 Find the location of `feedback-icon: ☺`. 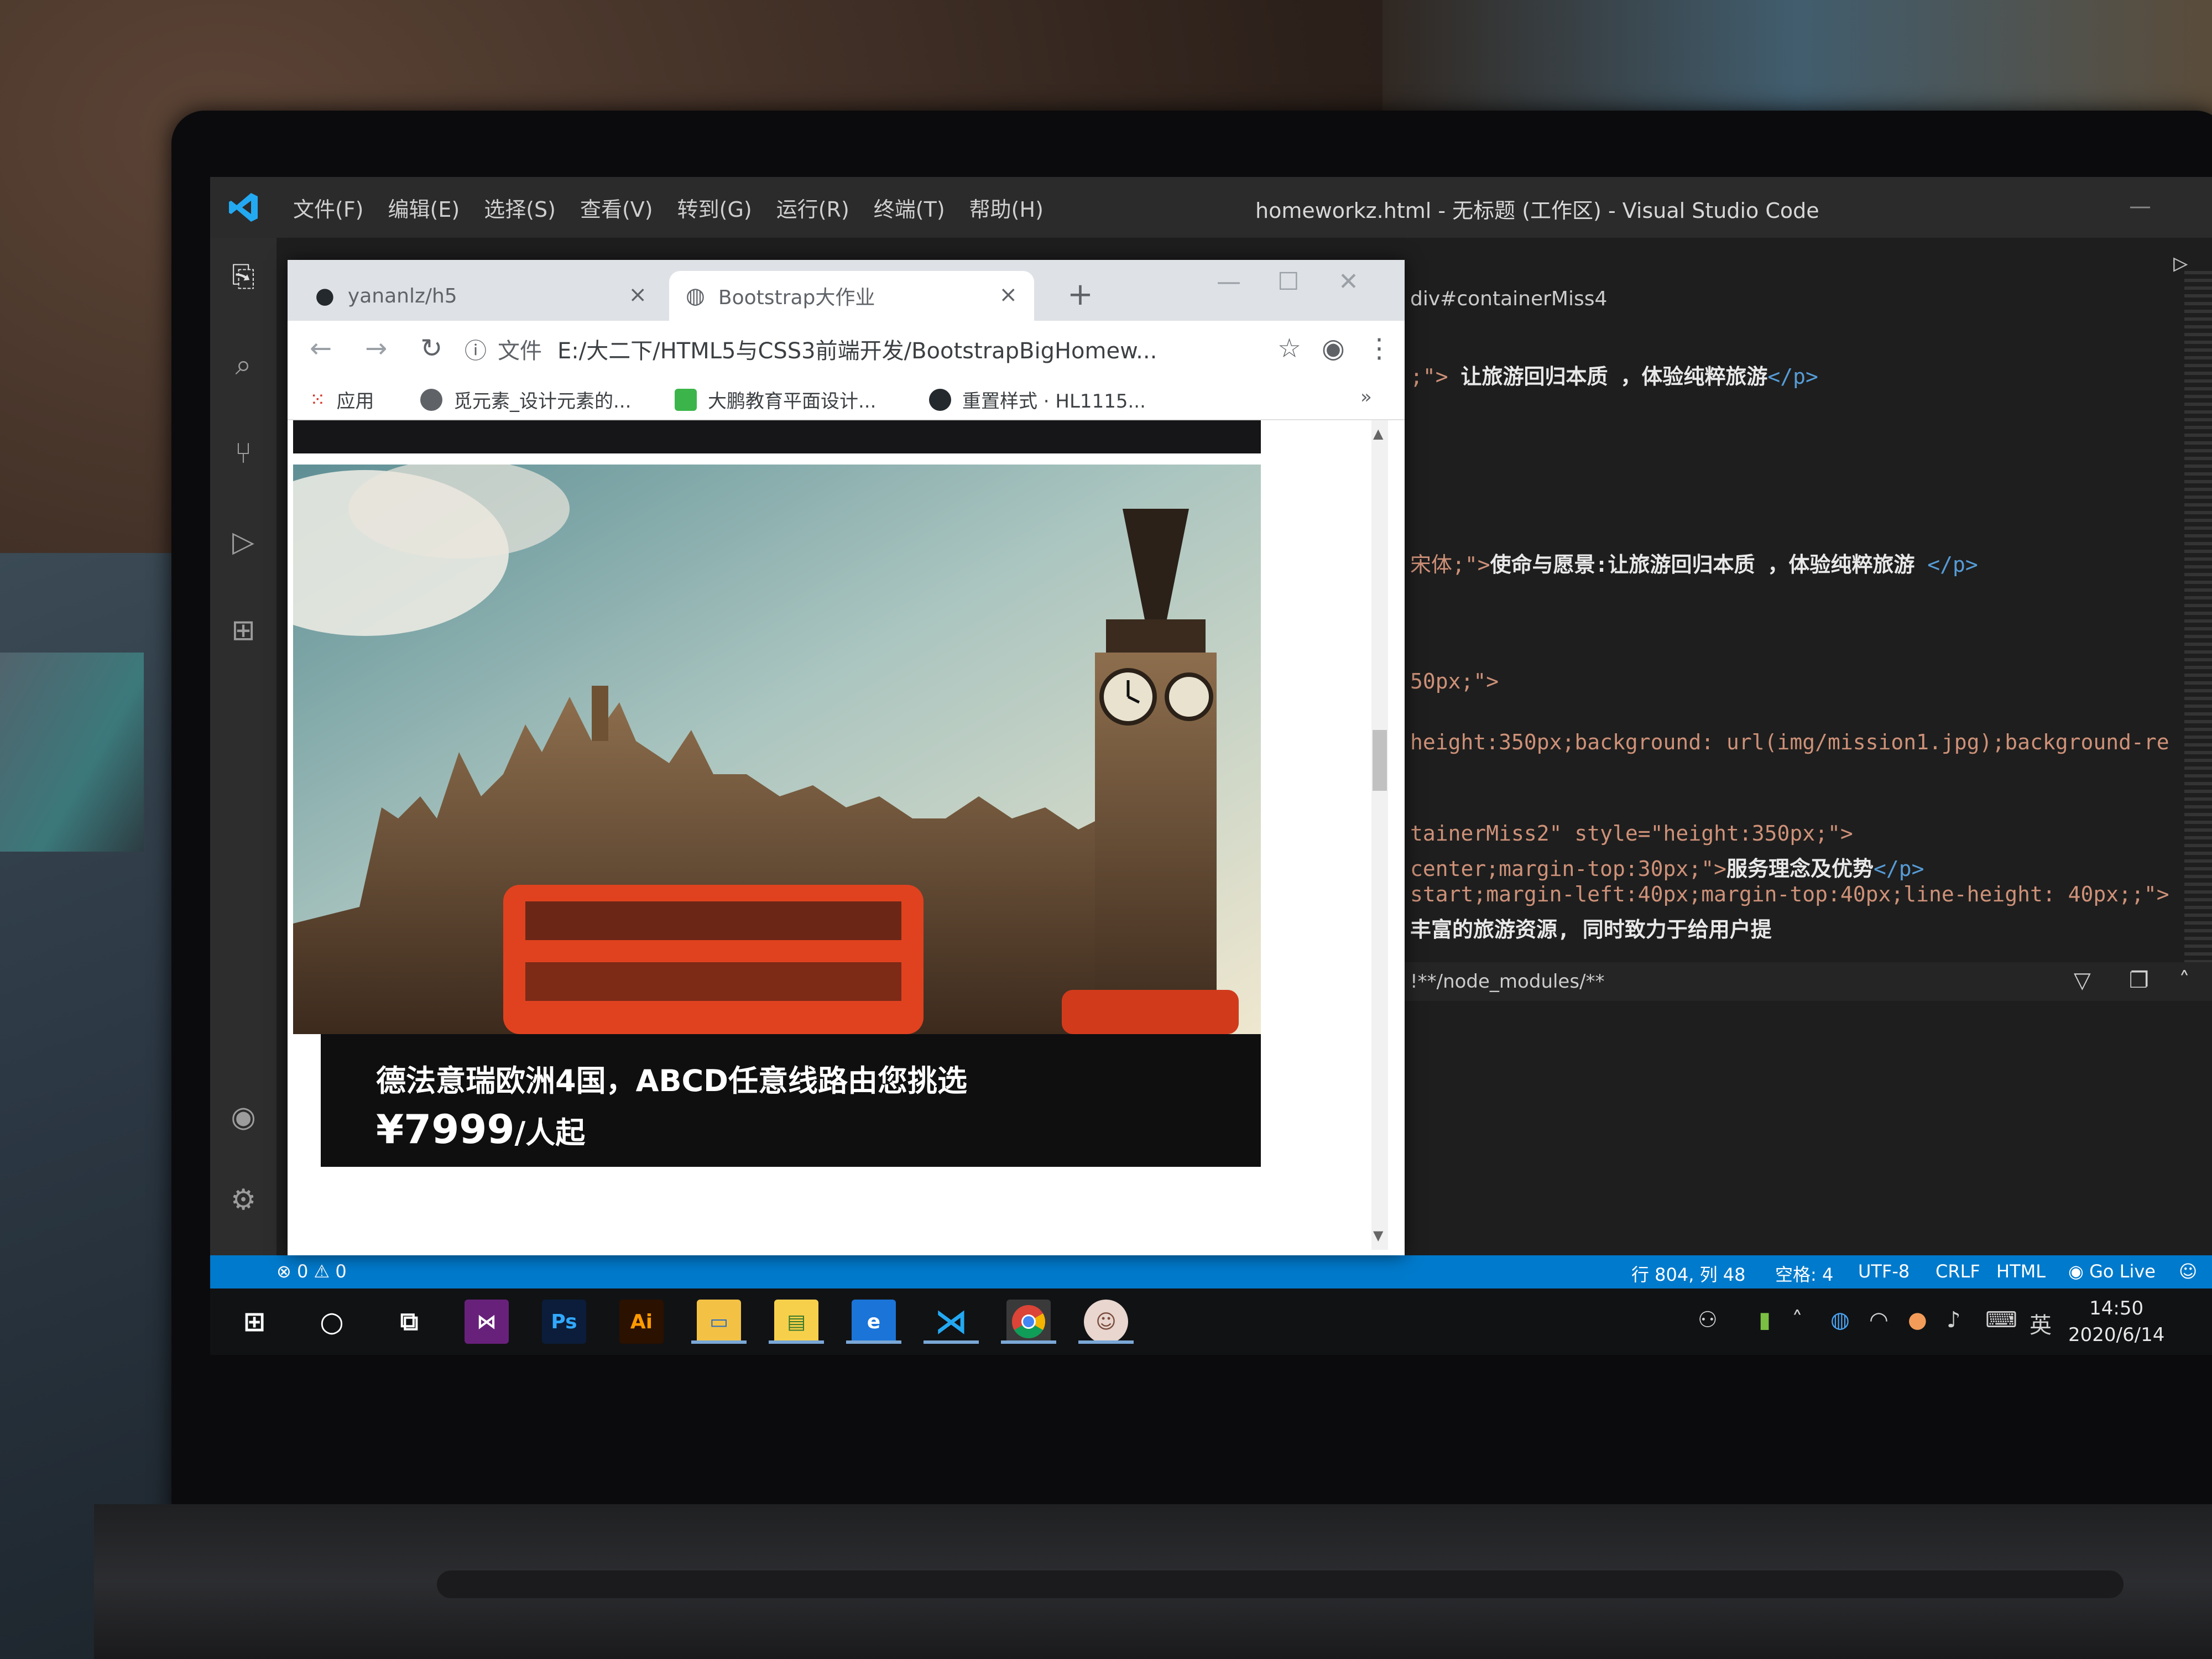

feedback-icon: ☺ is located at coordinates (2188, 1271).